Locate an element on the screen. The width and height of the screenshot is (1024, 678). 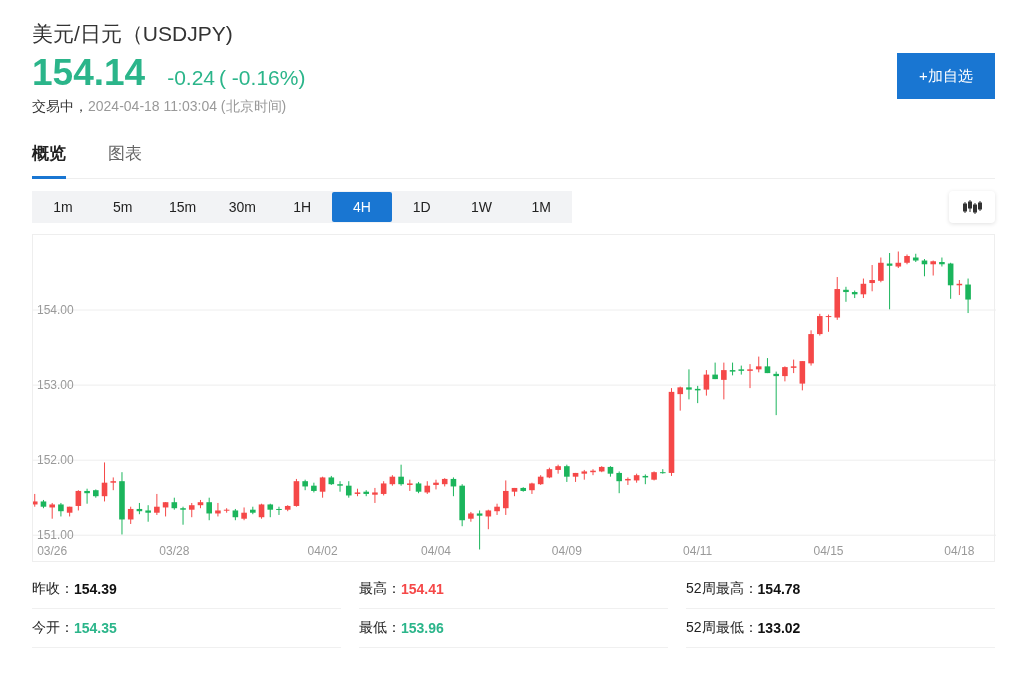
period-button: 4H is located at coordinates (362, 207).